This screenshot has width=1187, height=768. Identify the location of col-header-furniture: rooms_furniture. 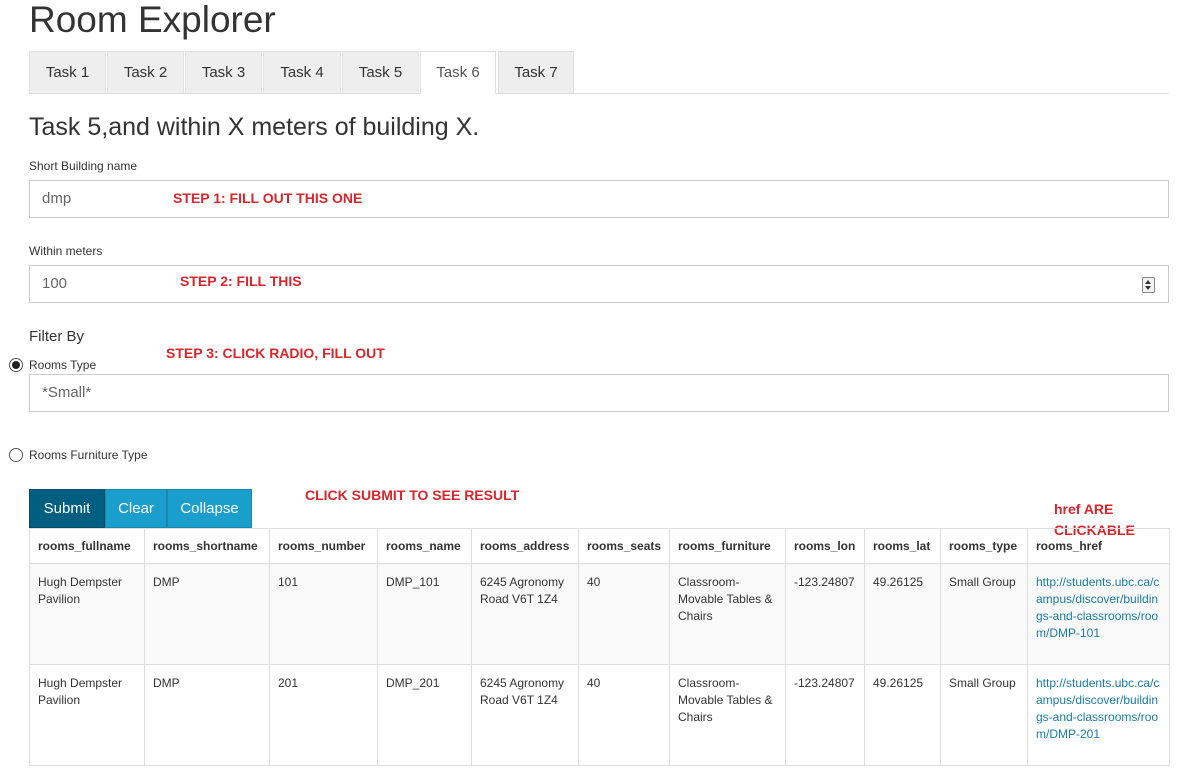
(727, 546).